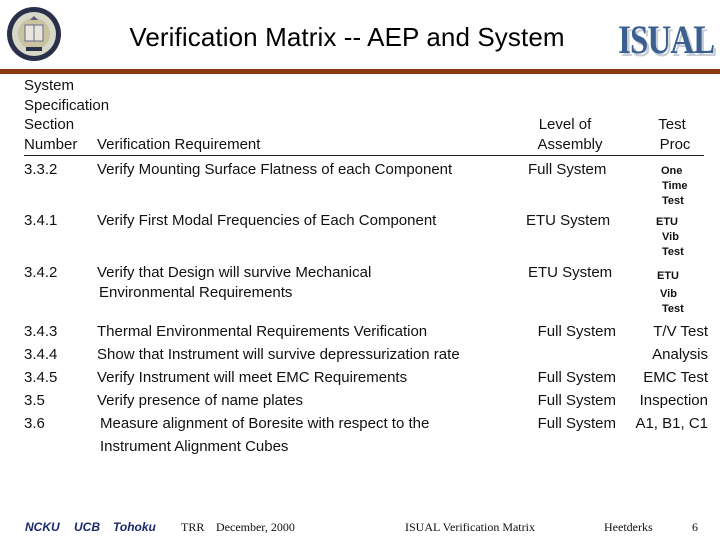 Image resolution: width=720 pixels, height=540 pixels. Describe the element at coordinates (347, 37) in the screenshot. I see `page-title: Verification Matrix -- AEP and System` at that location.